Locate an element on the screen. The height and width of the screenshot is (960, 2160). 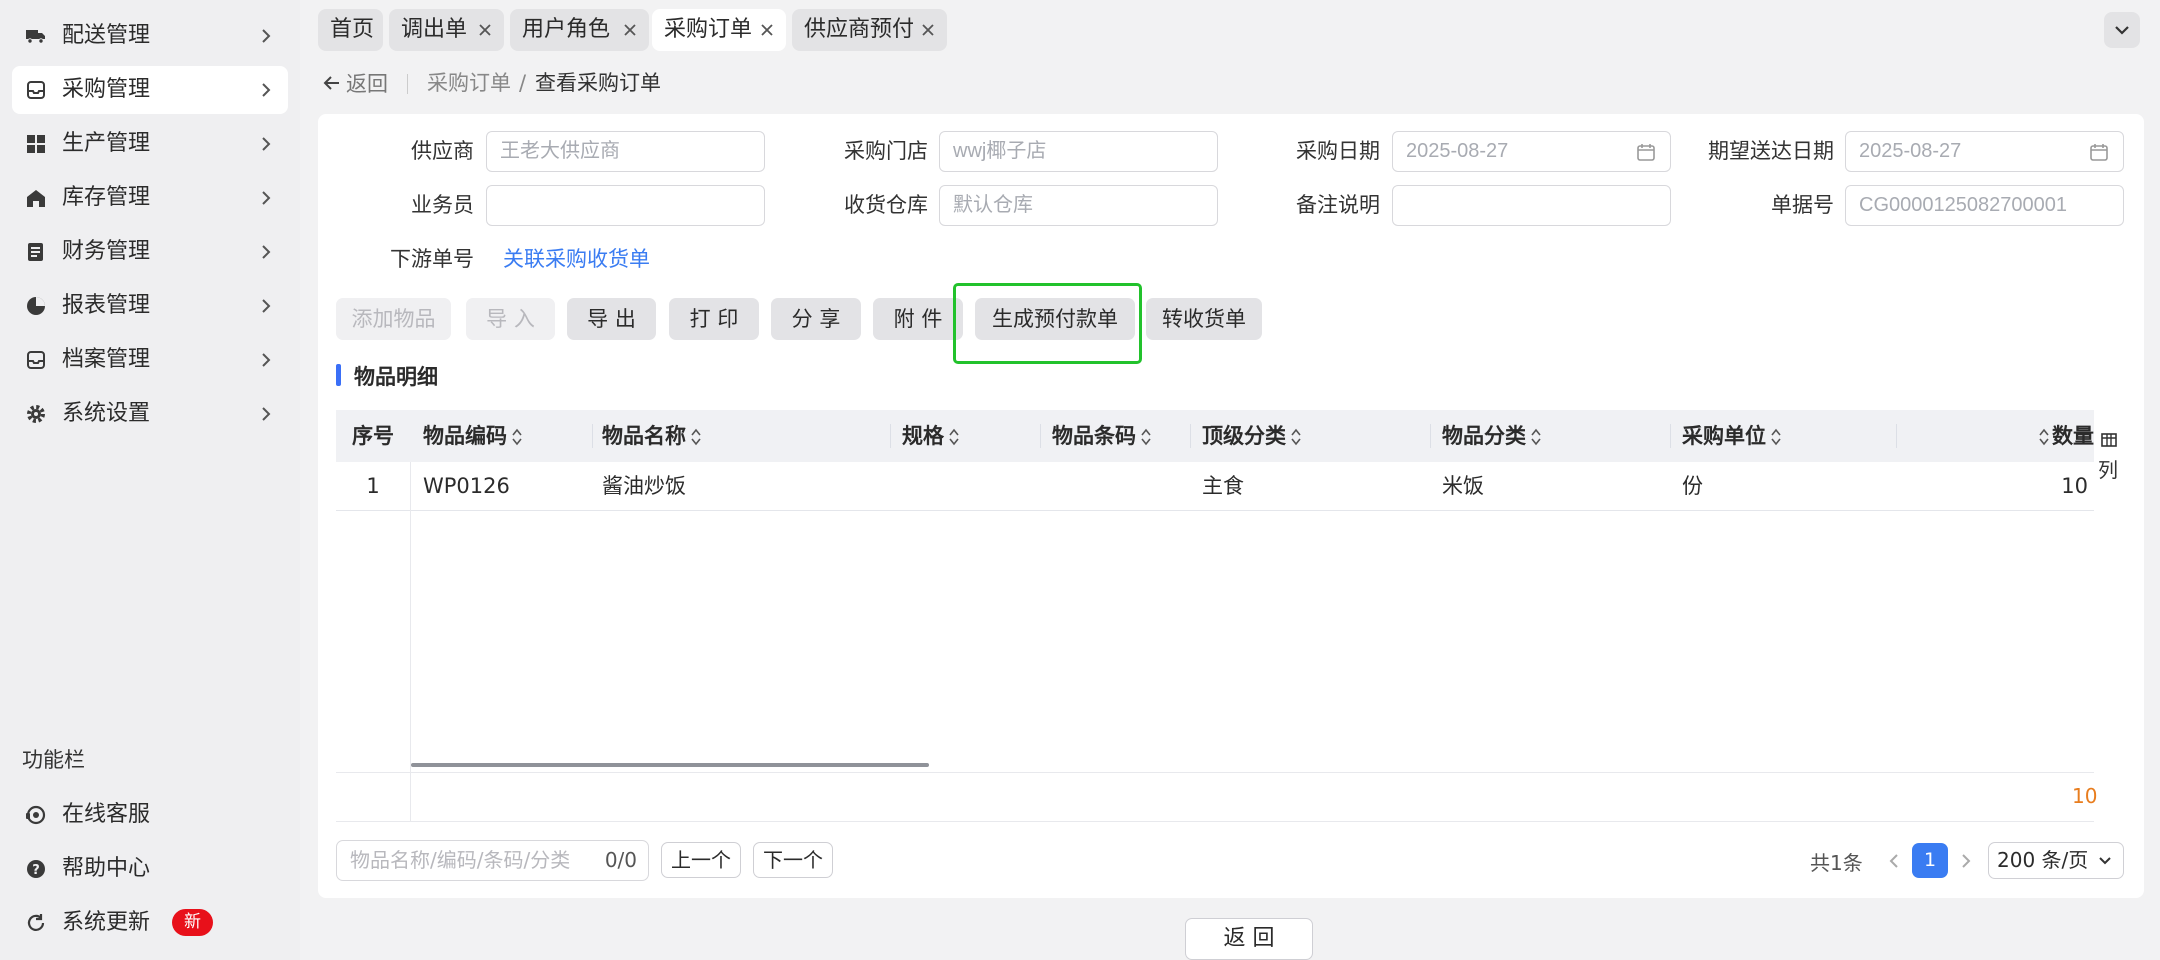
tab-supplier-prepay: 供应商预付 is located at coordinates (869, 30).